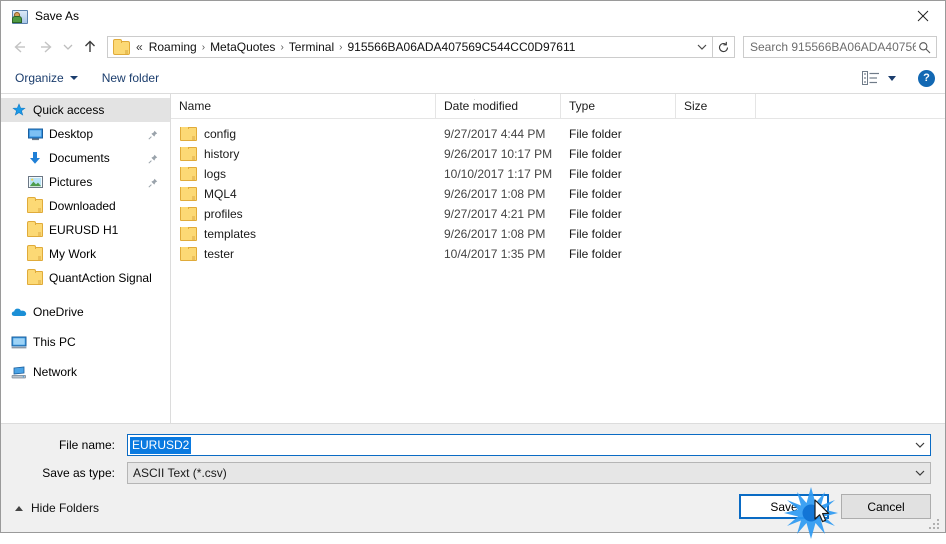 Image resolution: width=946 pixels, height=544 pixels. I want to click on sidebar-item-desktop: Desktop, so click(85, 134).